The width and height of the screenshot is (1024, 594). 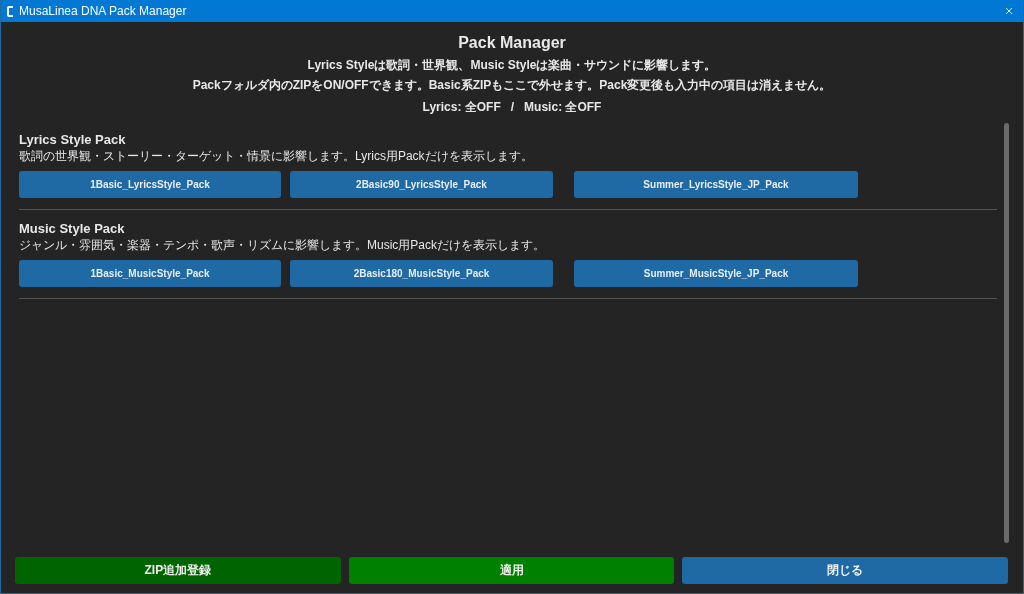 What do you see at coordinates (512, 107) in the screenshot?
I see `status-text: Lyrics: 全OFF / Music: 全OFF` at bounding box center [512, 107].